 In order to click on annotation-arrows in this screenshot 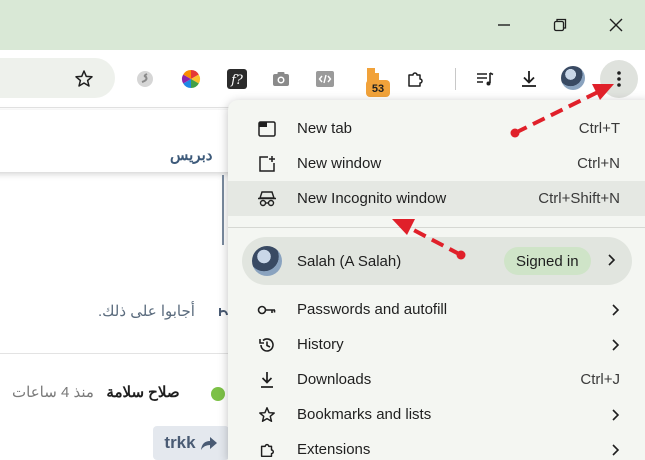, I will do `click(503, 172)`.